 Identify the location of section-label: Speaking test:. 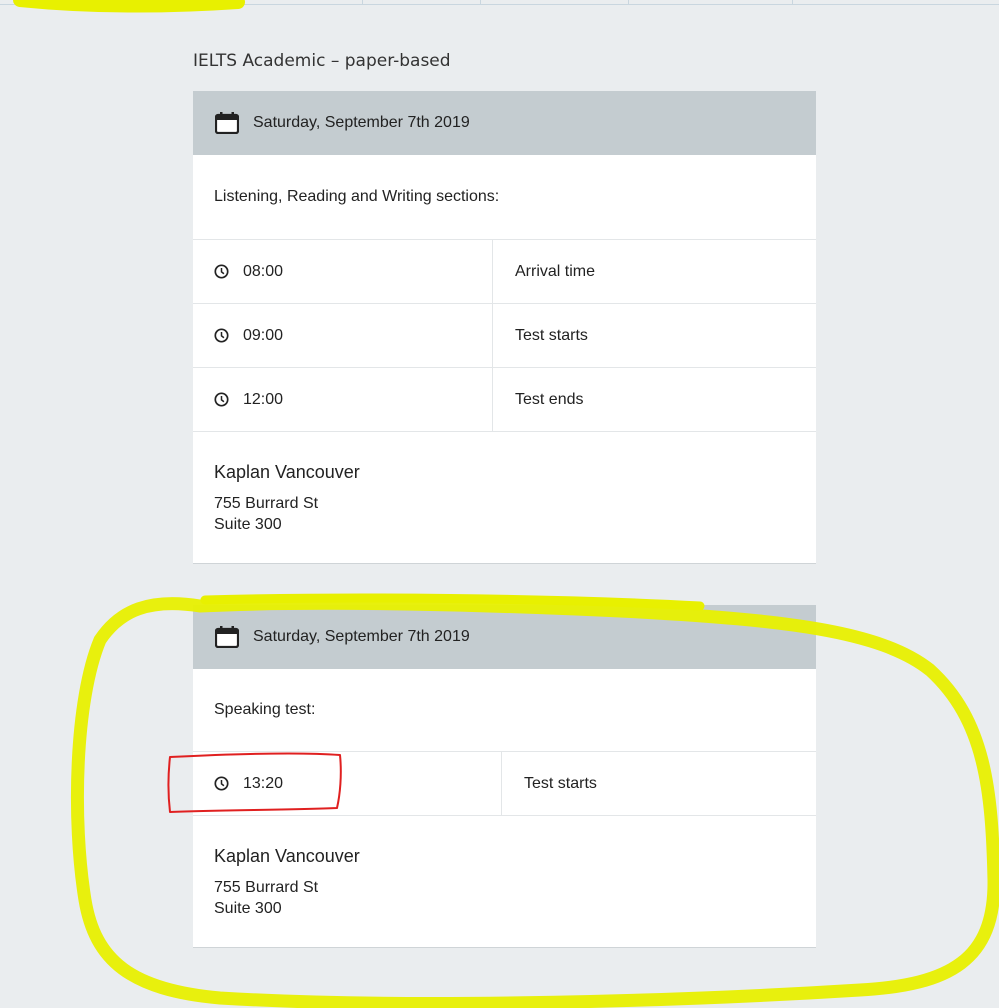
(504, 710).